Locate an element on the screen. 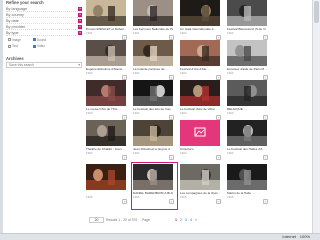  type-filter: Image Sound Text Video is located at coordinates (44, 43).